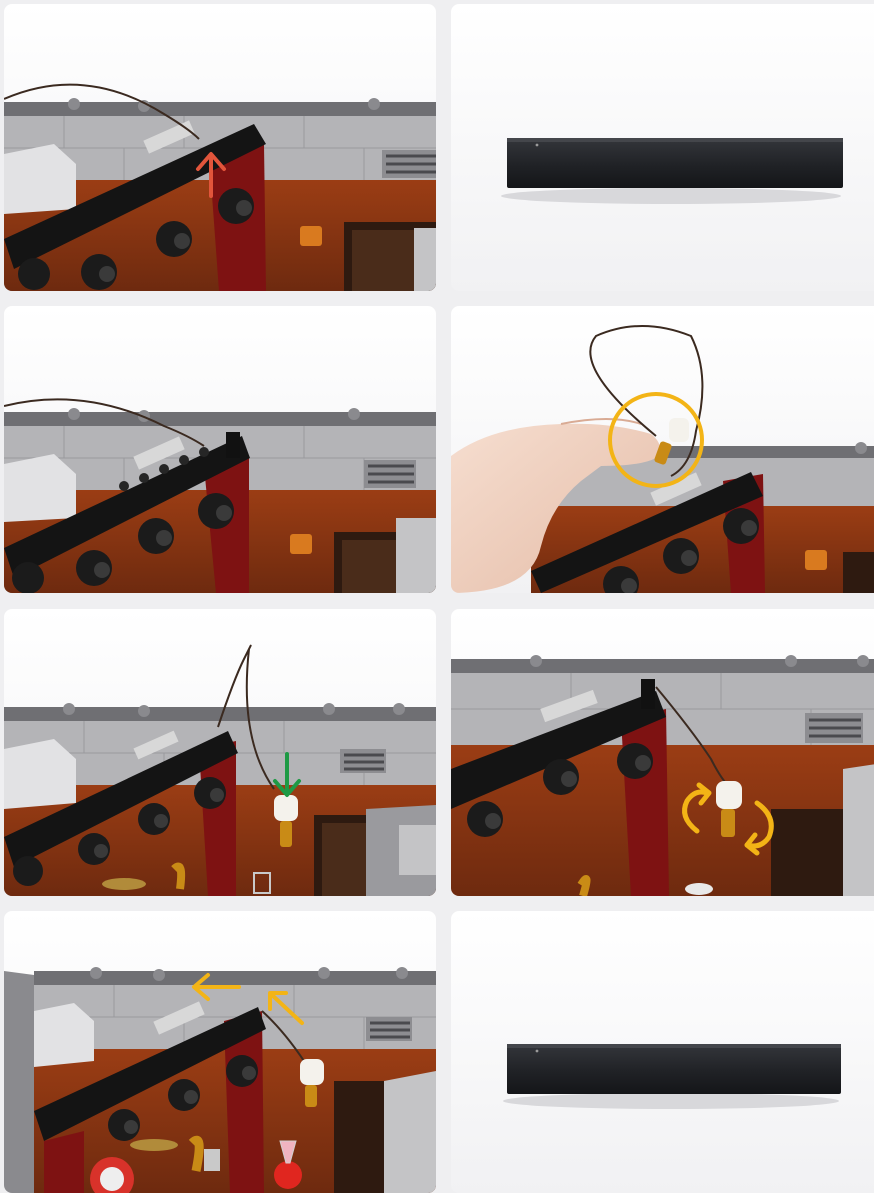  What do you see at coordinates (220, 1052) in the screenshot?
I see `step-7-photo` at bounding box center [220, 1052].